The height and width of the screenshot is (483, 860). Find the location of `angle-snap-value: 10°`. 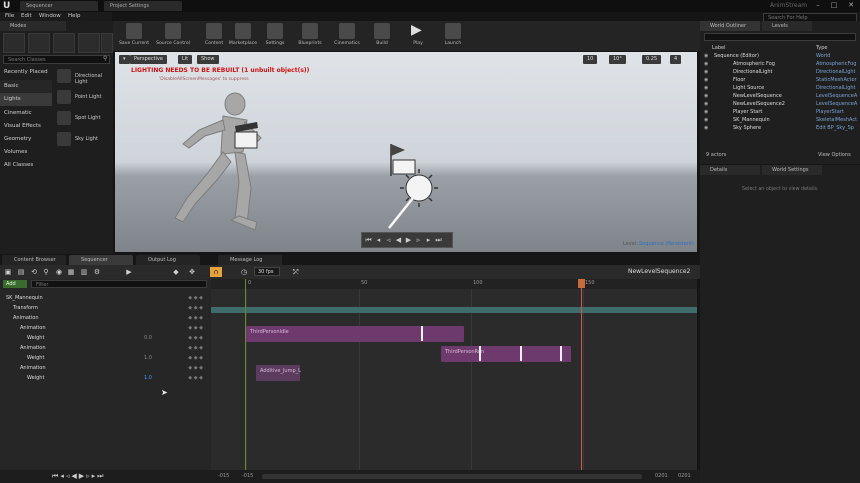

angle-snap-value: 10° is located at coordinates (617, 59).